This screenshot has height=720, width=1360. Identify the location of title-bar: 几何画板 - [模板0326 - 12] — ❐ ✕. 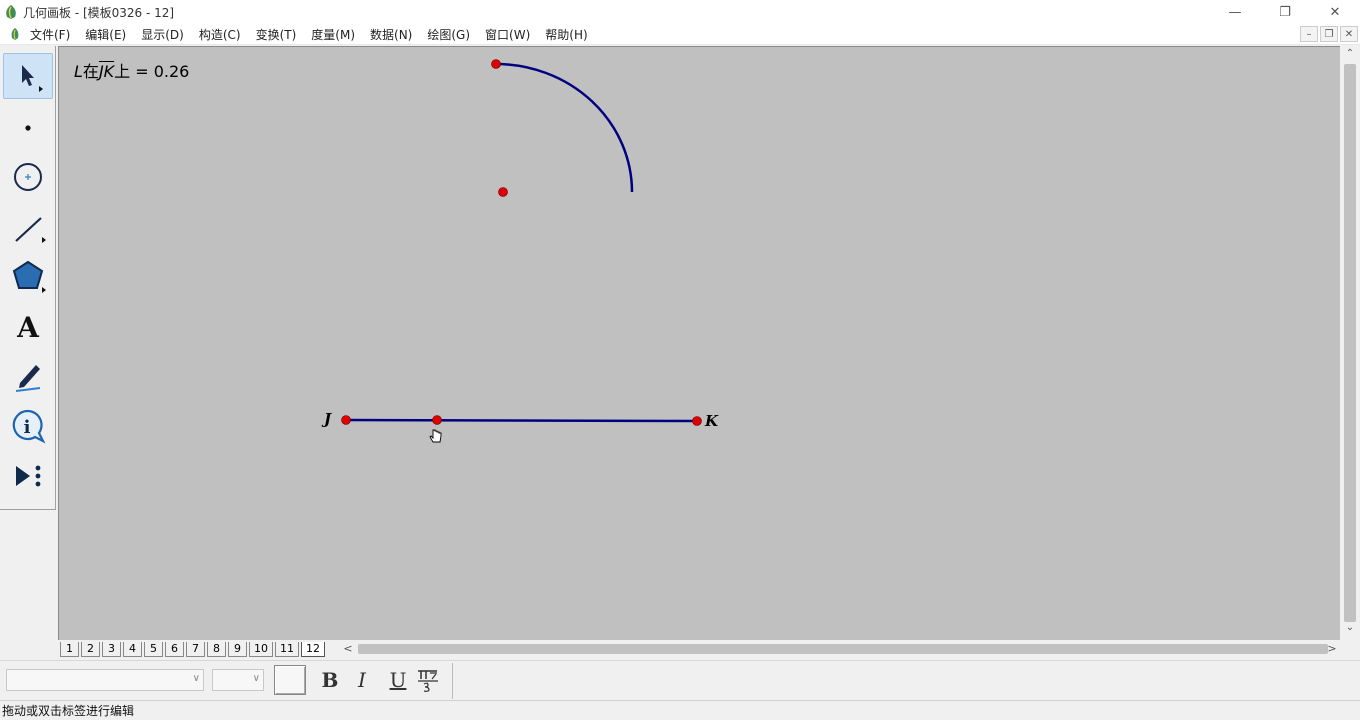
(680, 12).